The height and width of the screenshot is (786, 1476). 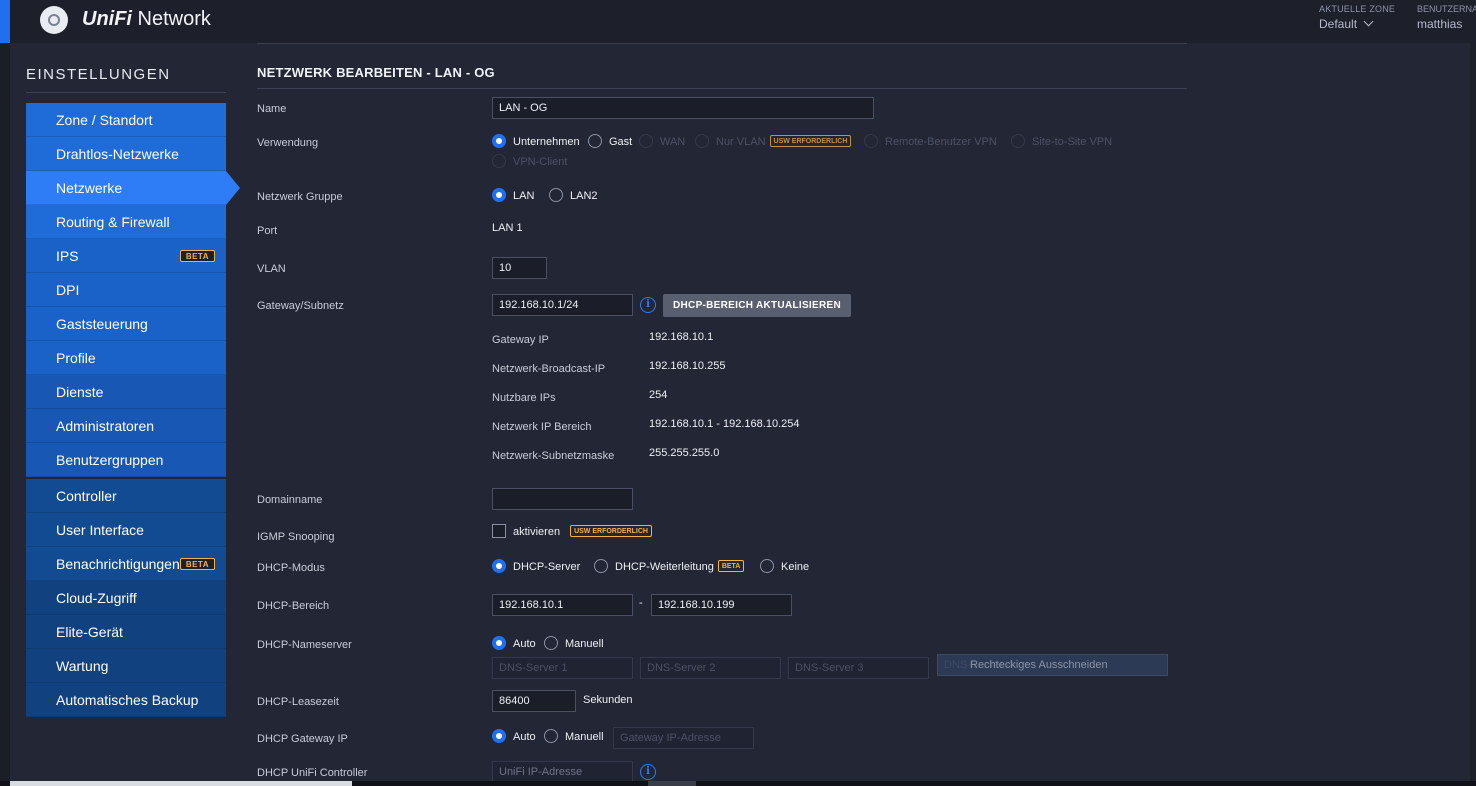 I want to click on nameserver-auto-radio: Auto, so click(x=514, y=643).